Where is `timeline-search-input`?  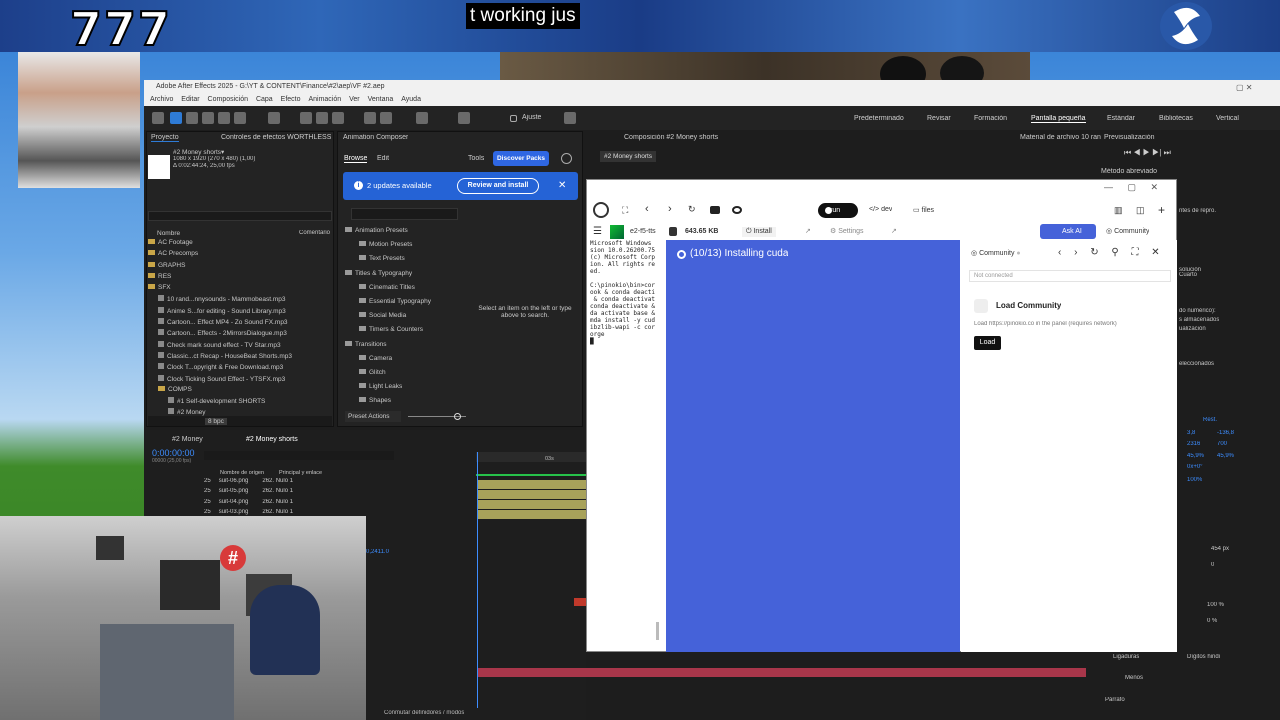
timeline-search-input is located at coordinates (299, 455).